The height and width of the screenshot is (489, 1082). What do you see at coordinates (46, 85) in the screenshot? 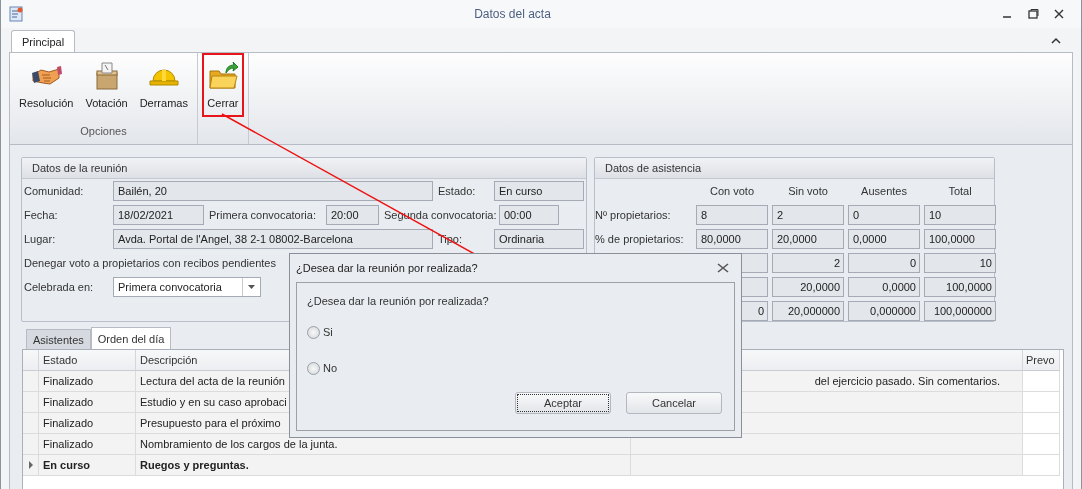
I see `ribbon-button: Resolución` at bounding box center [46, 85].